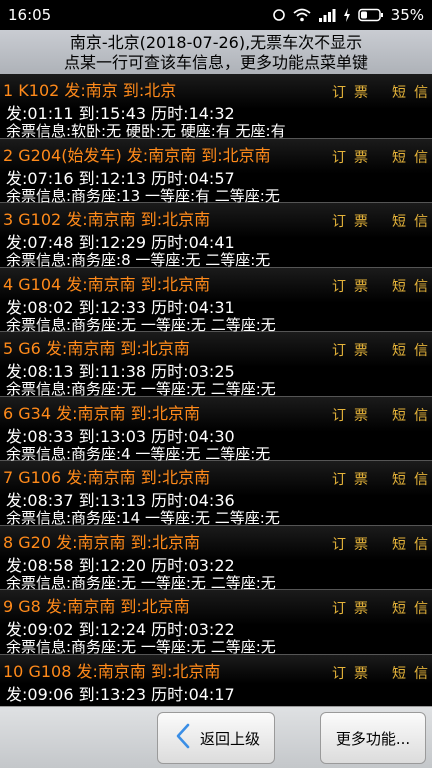 This screenshot has width=432, height=768. What do you see at coordinates (107, 477) in the screenshot?
I see `train-title: 7 G106 发:南京南 到:北京南` at bounding box center [107, 477].